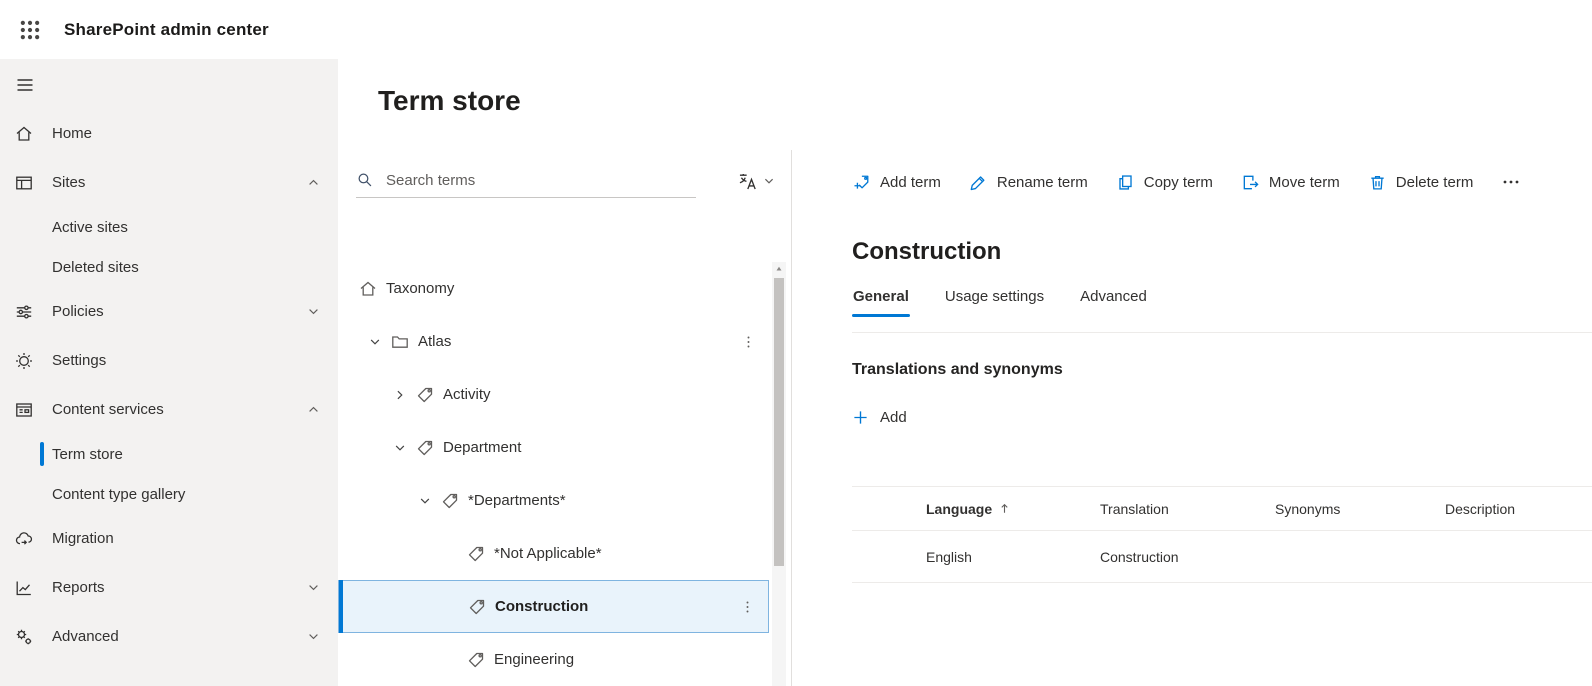 The height and width of the screenshot is (686, 1592). I want to click on term-tabs: General Usage settings Advanced, so click(1222, 299).